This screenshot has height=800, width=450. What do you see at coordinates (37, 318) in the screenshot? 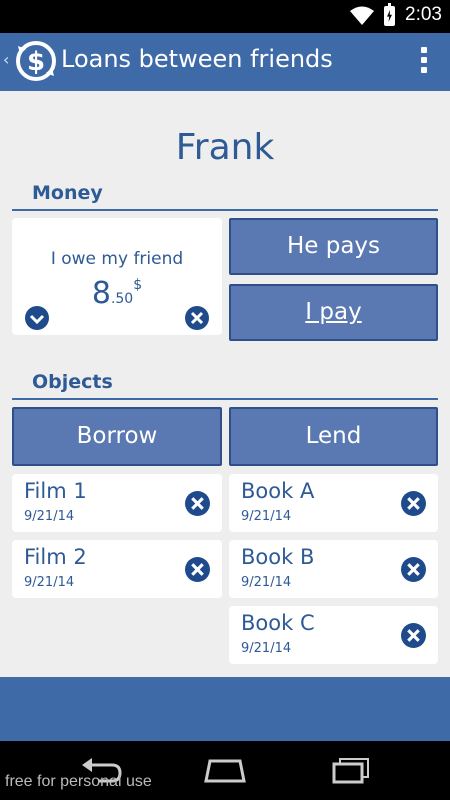
I see `chevron-down-icon` at bounding box center [37, 318].